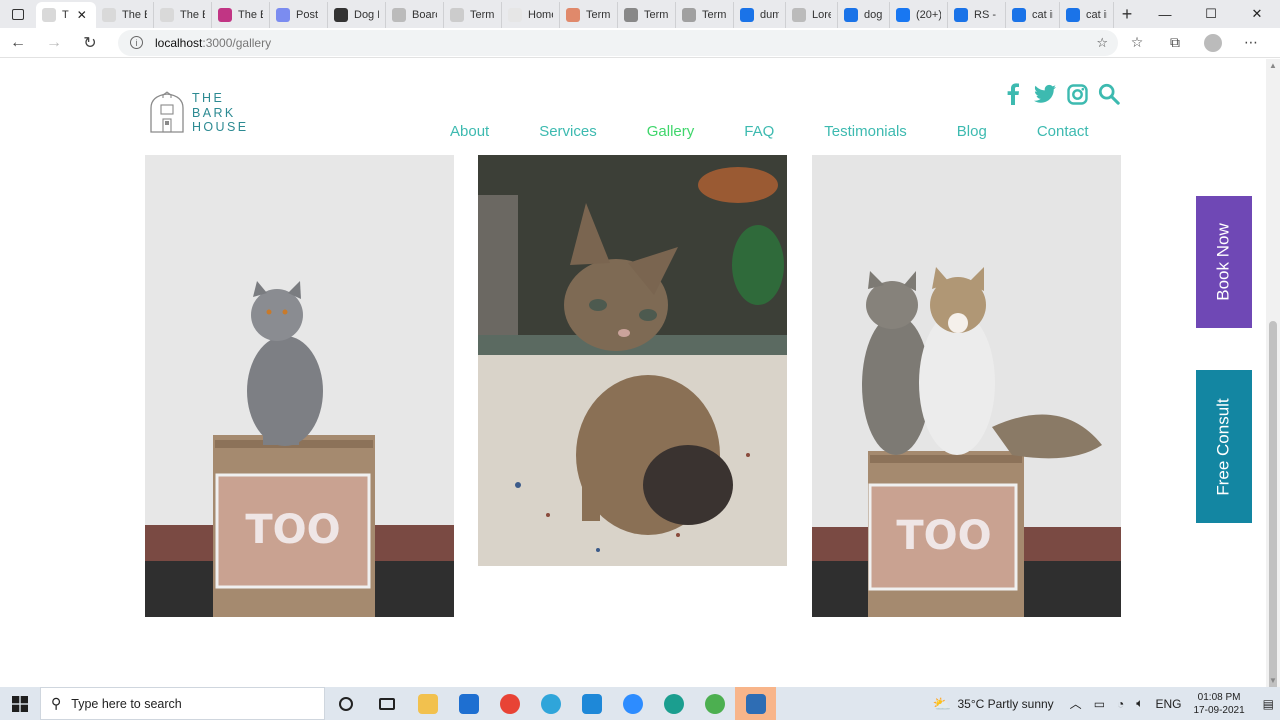 The height and width of the screenshot is (720, 1280). Describe the element at coordinates (1257, 14) in the screenshot. I see `close-window-button: ✕` at that location.